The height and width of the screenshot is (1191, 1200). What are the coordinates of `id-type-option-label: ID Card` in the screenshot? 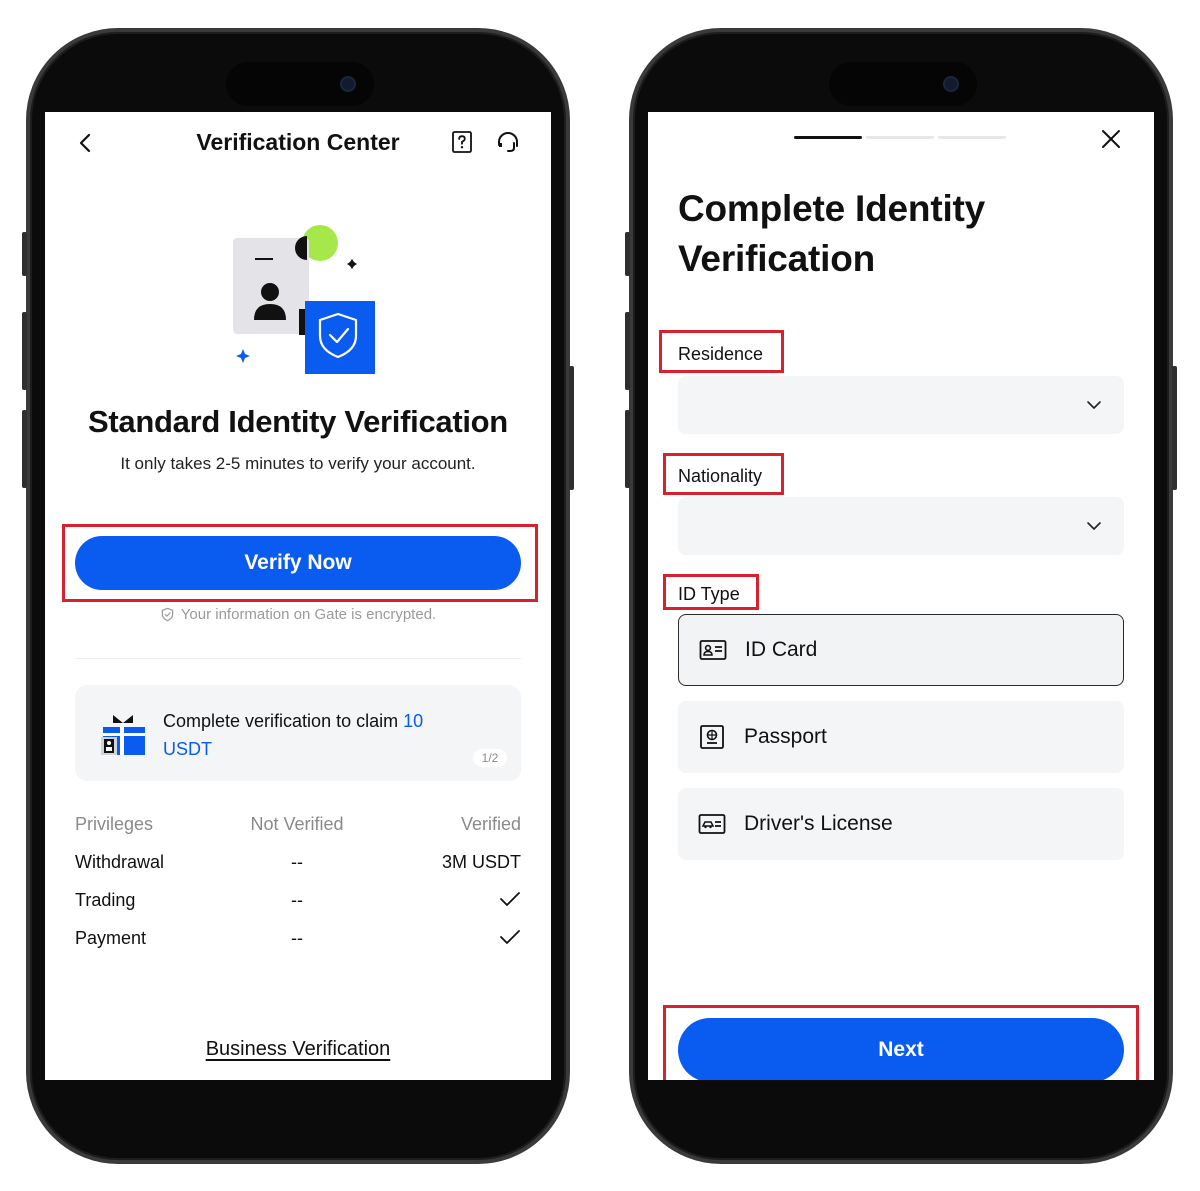 It's located at (781, 649).